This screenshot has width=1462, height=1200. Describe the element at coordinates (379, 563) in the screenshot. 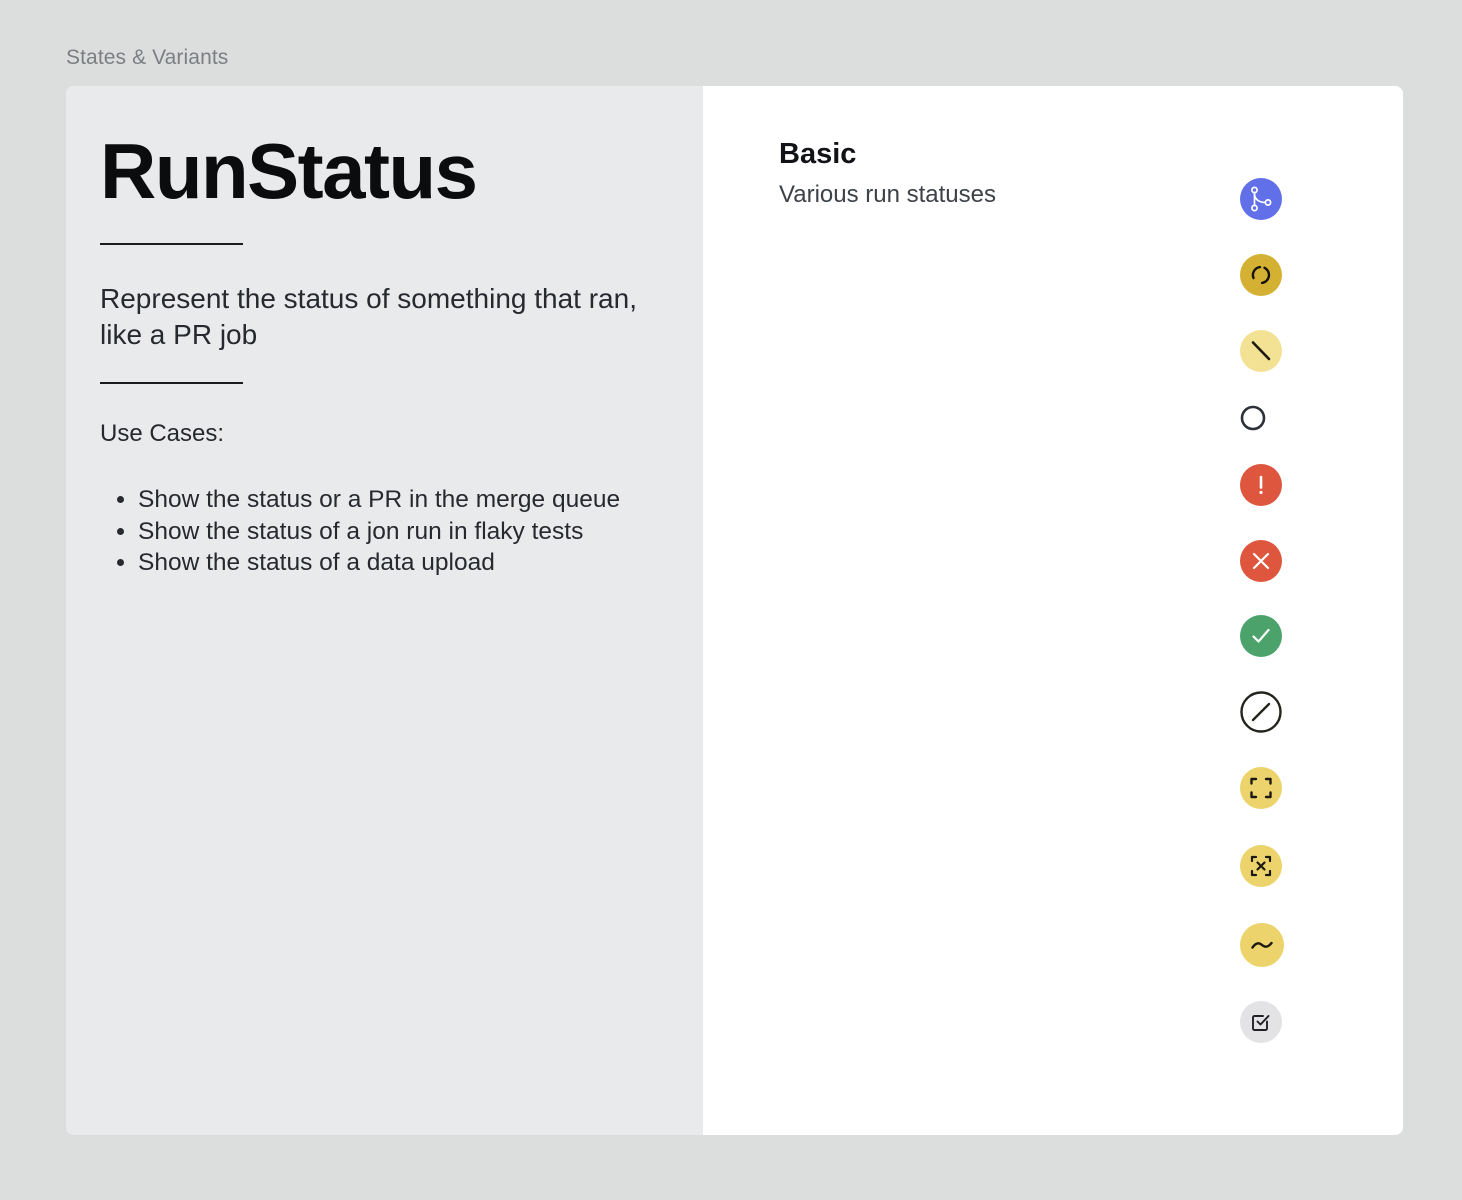

I see `list-item: Show the status of a data upload` at that location.